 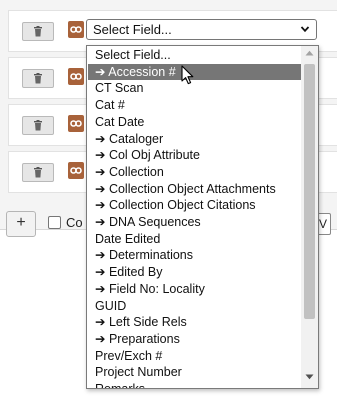 I want to click on field-option: ➔ Left Side Rels, so click(x=194, y=322).